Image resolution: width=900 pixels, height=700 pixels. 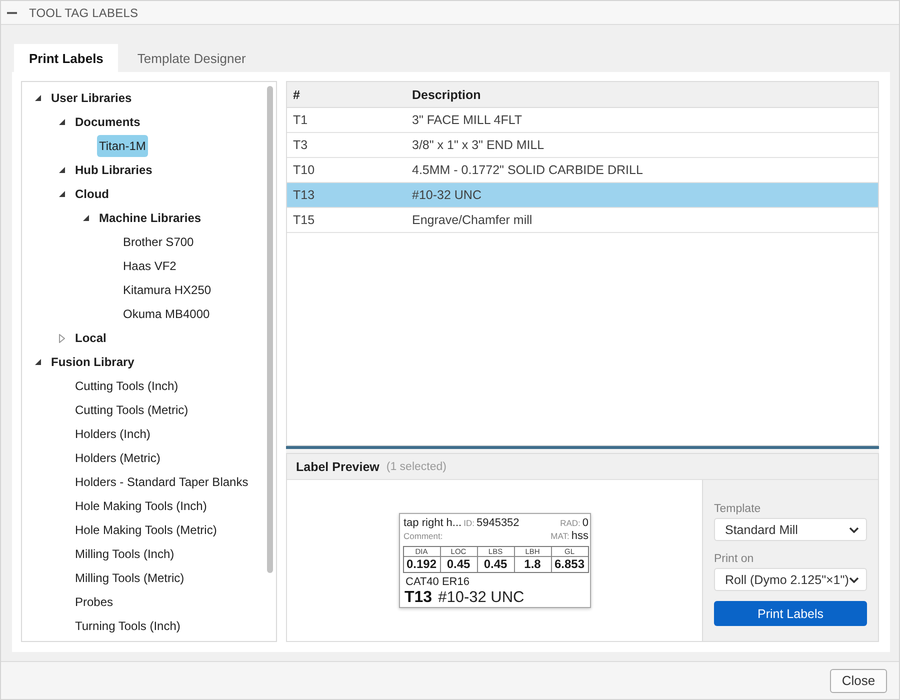 What do you see at coordinates (112, 434) in the screenshot?
I see `tree-item: Holders (Inch)` at bounding box center [112, 434].